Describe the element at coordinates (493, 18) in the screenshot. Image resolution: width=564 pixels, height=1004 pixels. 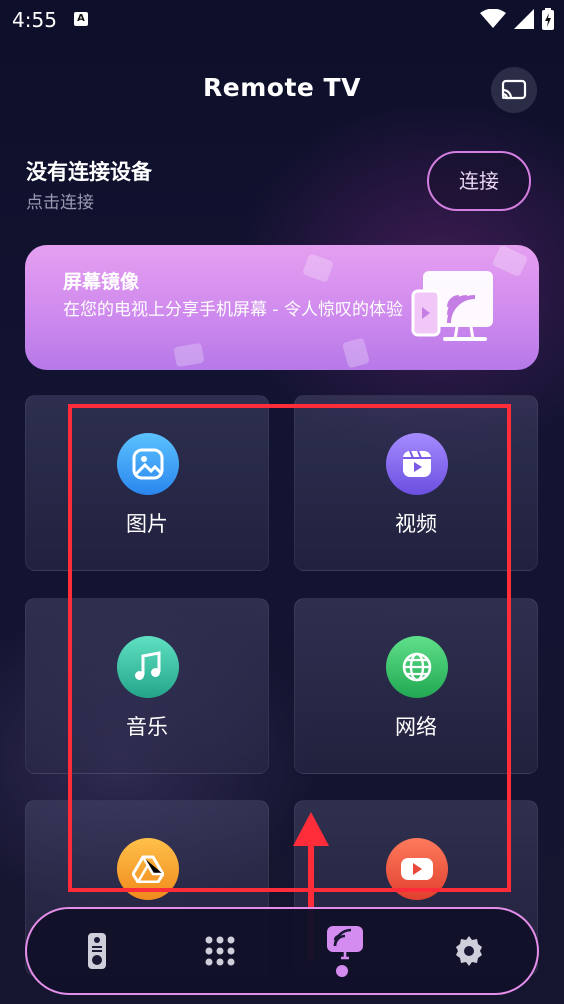
I see `wifi-icon` at that location.